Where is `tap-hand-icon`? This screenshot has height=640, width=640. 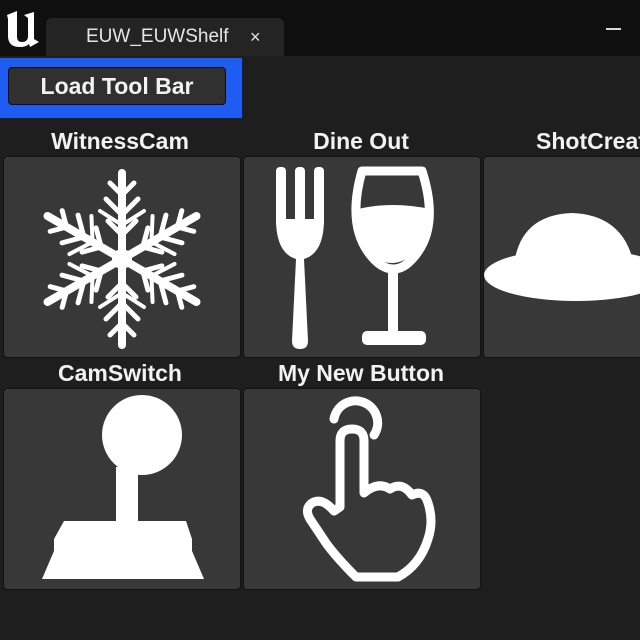
tap-hand-icon is located at coordinates (369, 489).